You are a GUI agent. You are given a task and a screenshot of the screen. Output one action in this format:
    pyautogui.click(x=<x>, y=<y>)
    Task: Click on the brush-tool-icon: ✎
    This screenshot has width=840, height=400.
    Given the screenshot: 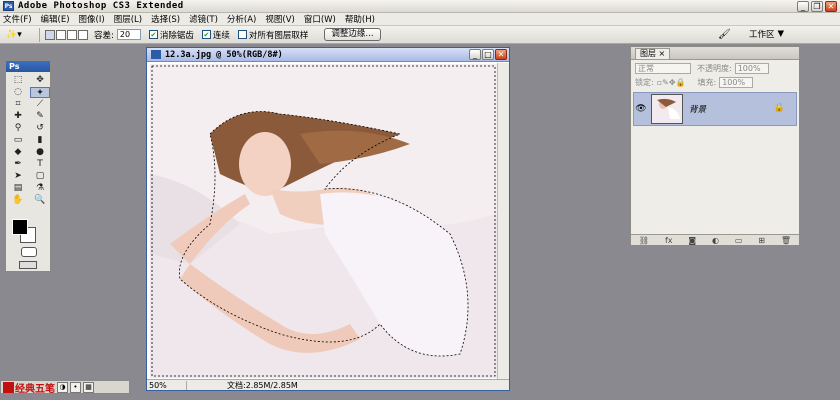 What is the action you would take?
    pyautogui.click(x=40, y=116)
    